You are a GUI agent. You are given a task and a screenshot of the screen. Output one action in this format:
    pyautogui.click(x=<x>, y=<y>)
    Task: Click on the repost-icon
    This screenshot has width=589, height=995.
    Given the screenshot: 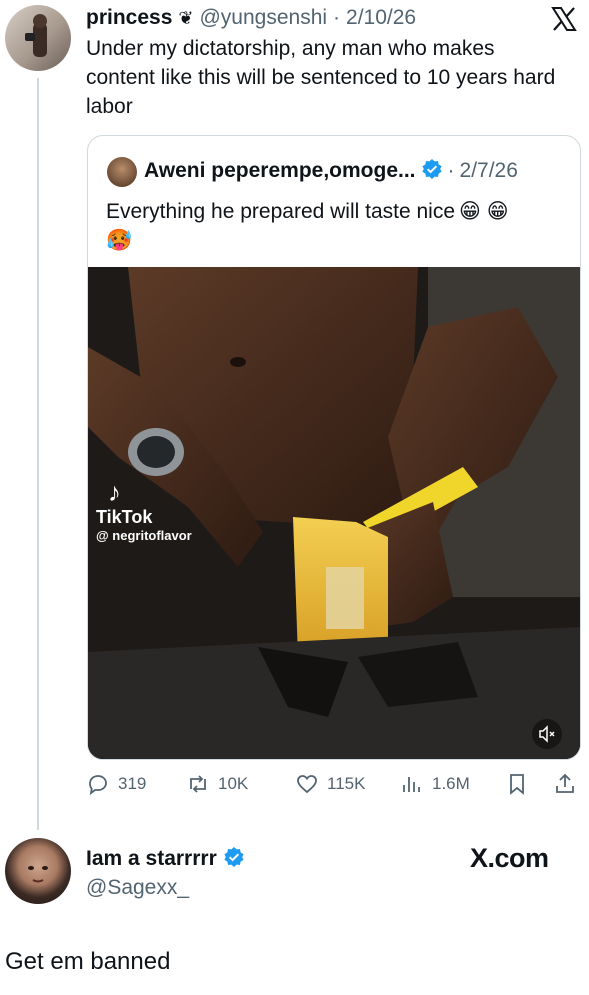 What is the action you would take?
    pyautogui.click(x=198, y=784)
    